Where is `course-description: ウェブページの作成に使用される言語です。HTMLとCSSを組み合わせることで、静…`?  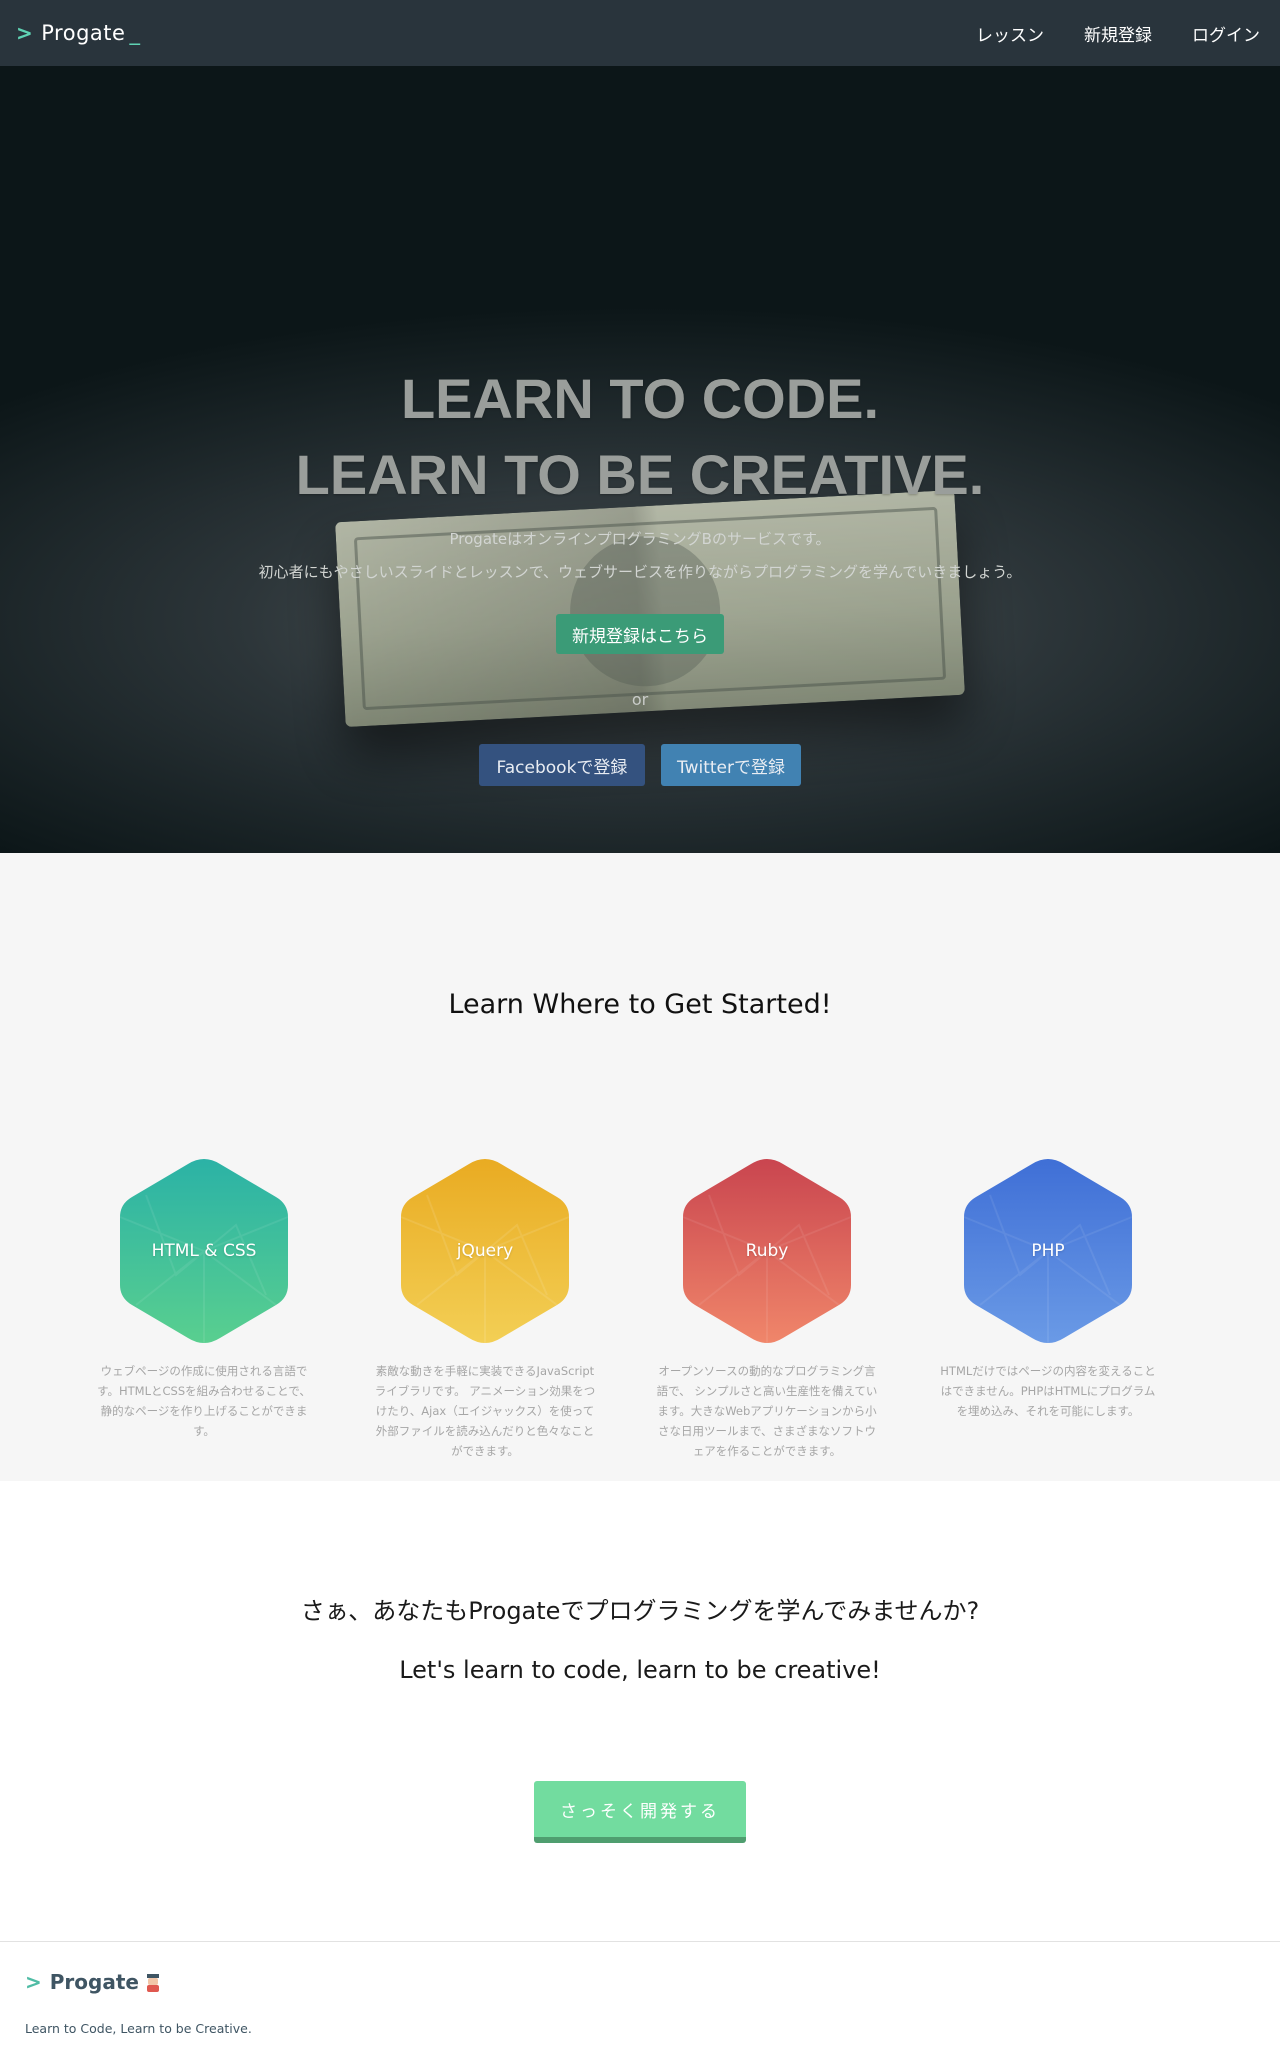 course-description: ウェブページの作成に使用される言語です。HTMLとCSSを組み合わせることで、静… is located at coordinates (204, 1401).